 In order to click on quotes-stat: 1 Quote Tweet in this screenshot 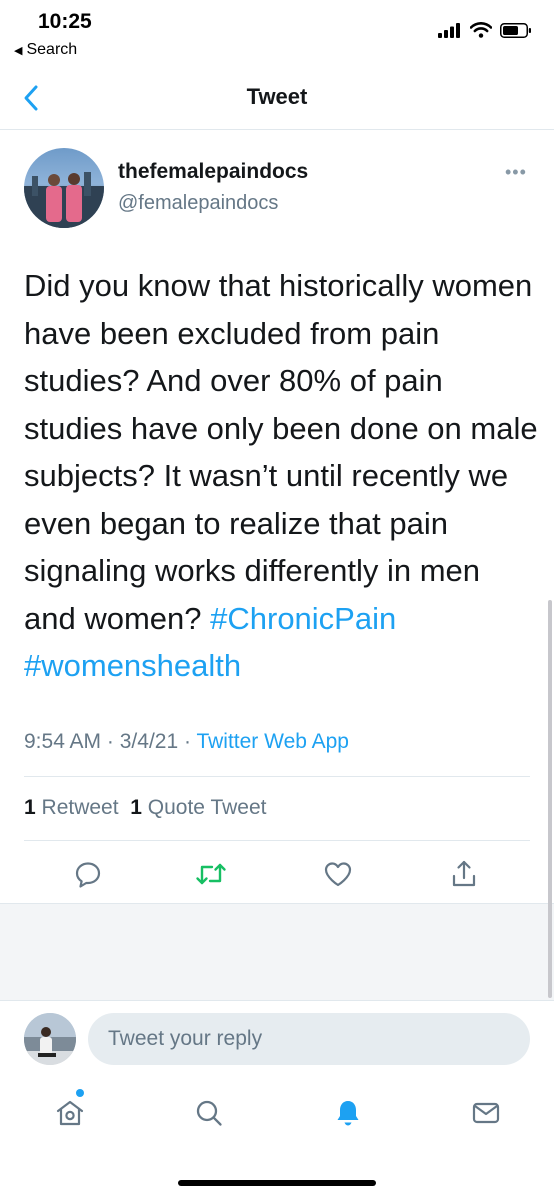, I will do `click(198, 807)`.